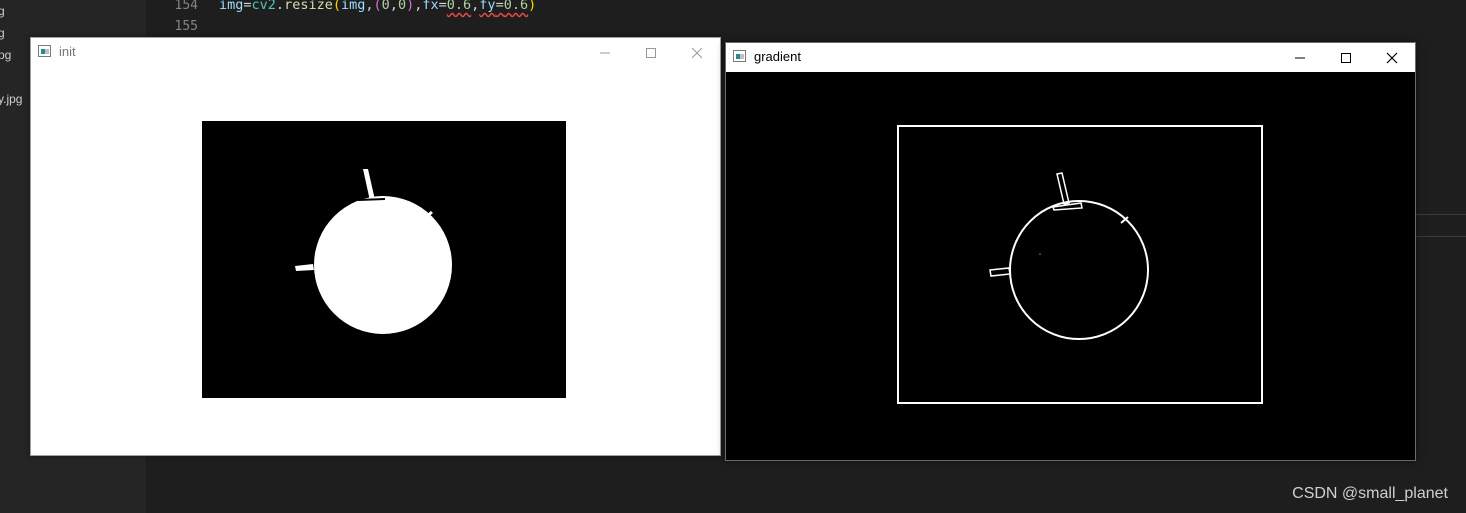 The height and width of the screenshot is (513, 1466). I want to click on code-line: img=cv2.resize(img,(0,0),fx=0.6,fy=0.6), so click(377, 6).